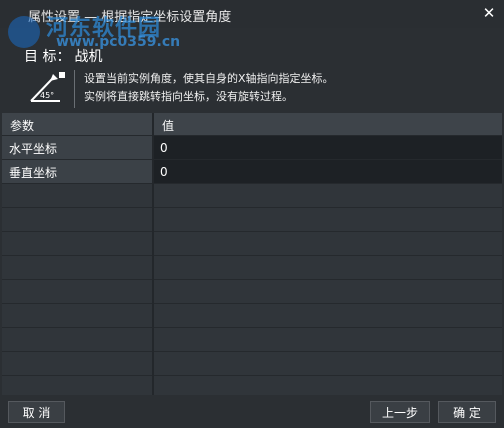 Image resolution: width=504 pixels, height=428 pixels. What do you see at coordinates (209, 78) in the screenshot?
I see `description-line-1: 设置当前实例角度，使其自身的X轴指向指定坐标。` at bounding box center [209, 78].